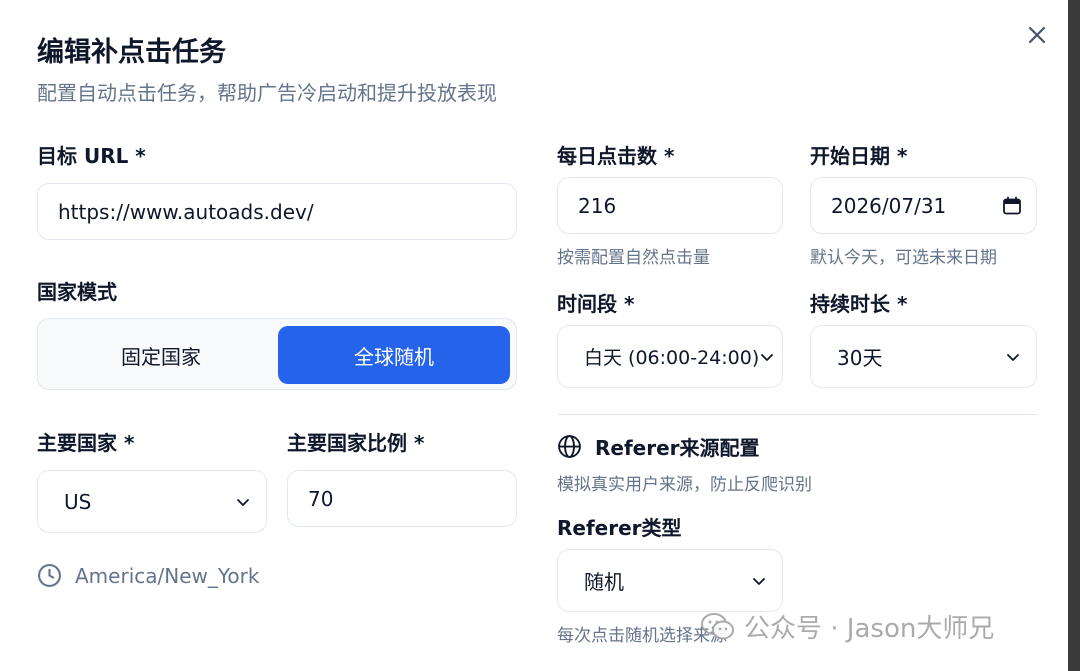  I want to click on time-slot-select: 白天 (06:00-24:00), so click(670, 356).